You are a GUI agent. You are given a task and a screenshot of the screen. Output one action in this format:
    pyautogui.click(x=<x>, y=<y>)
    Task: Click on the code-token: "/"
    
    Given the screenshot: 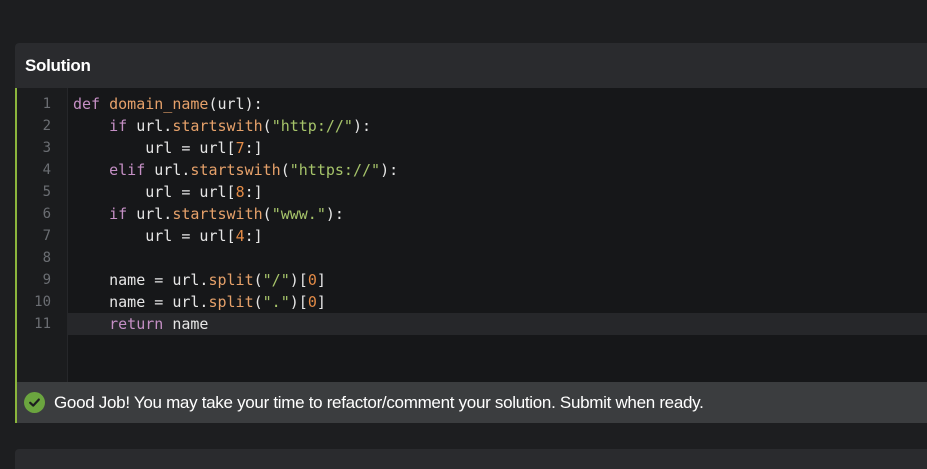 What is the action you would take?
    pyautogui.click(x=276, y=280)
    